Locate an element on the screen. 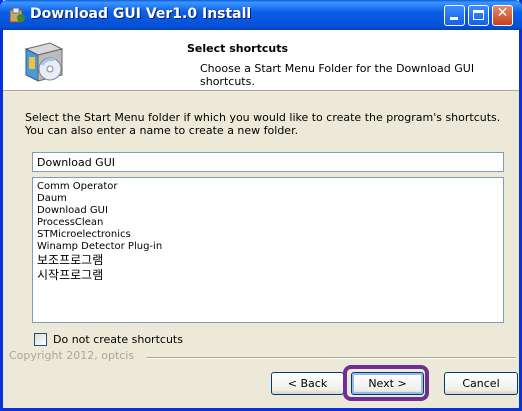 The height and width of the screenshot is (411, 522). folder-list-item: STMicroelectronics is located at coordinates (268, 235).